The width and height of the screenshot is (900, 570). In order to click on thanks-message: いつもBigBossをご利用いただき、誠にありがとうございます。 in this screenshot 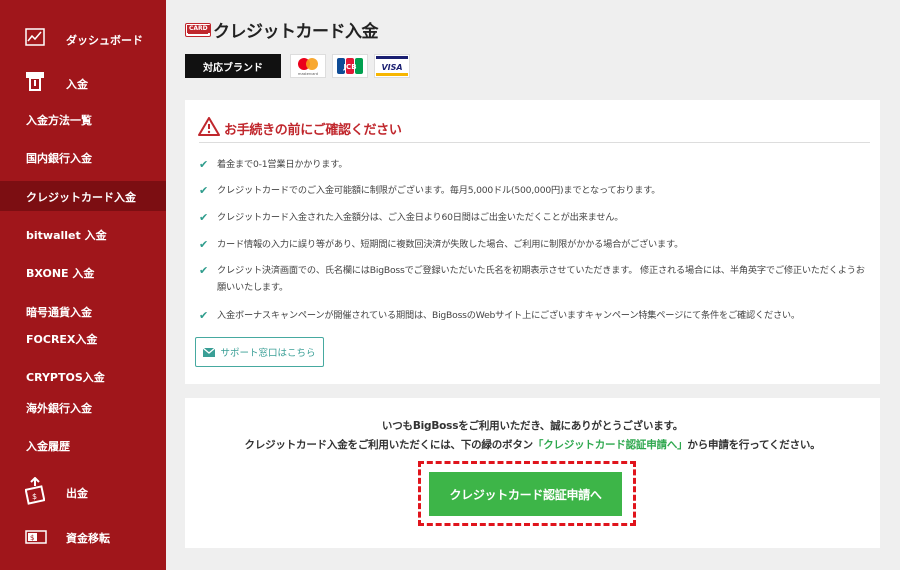, I will do `click(532, 426)`.